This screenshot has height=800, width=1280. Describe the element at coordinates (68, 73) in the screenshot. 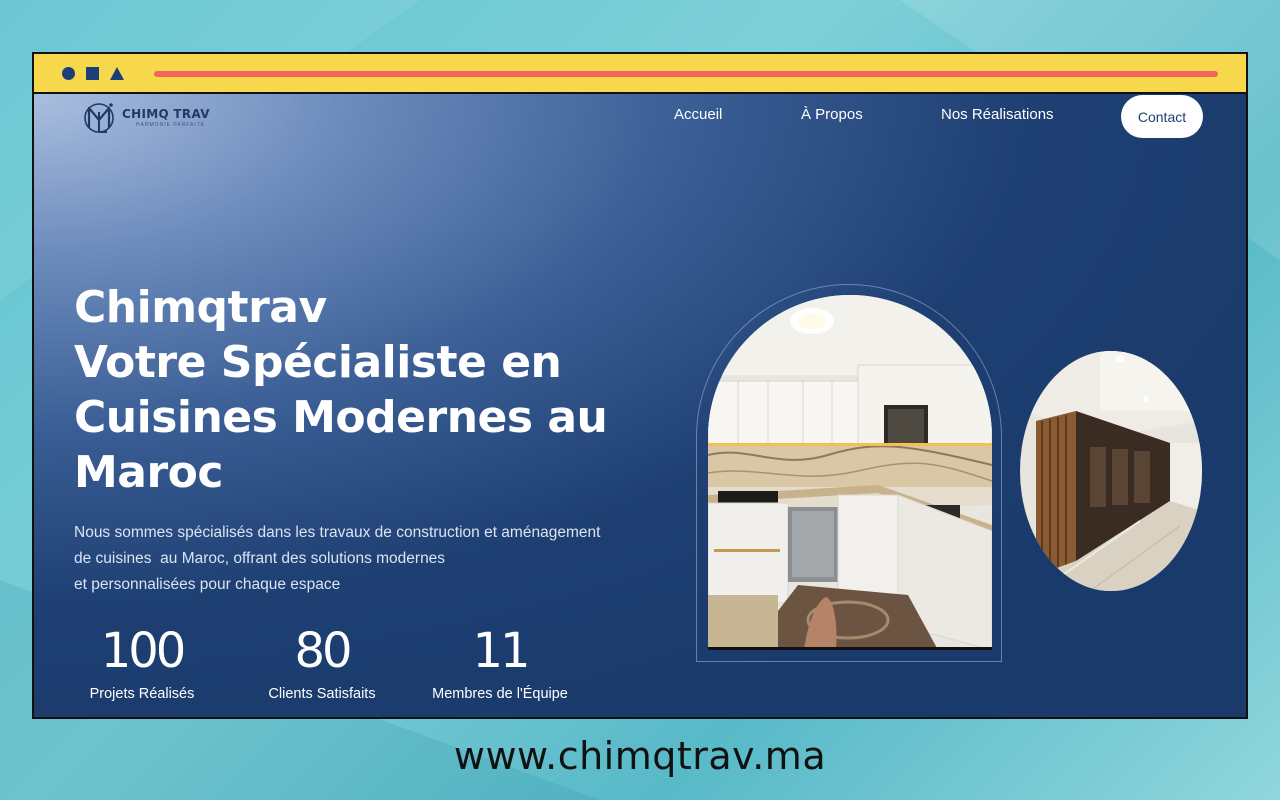

I see `circle-icon` at that location.